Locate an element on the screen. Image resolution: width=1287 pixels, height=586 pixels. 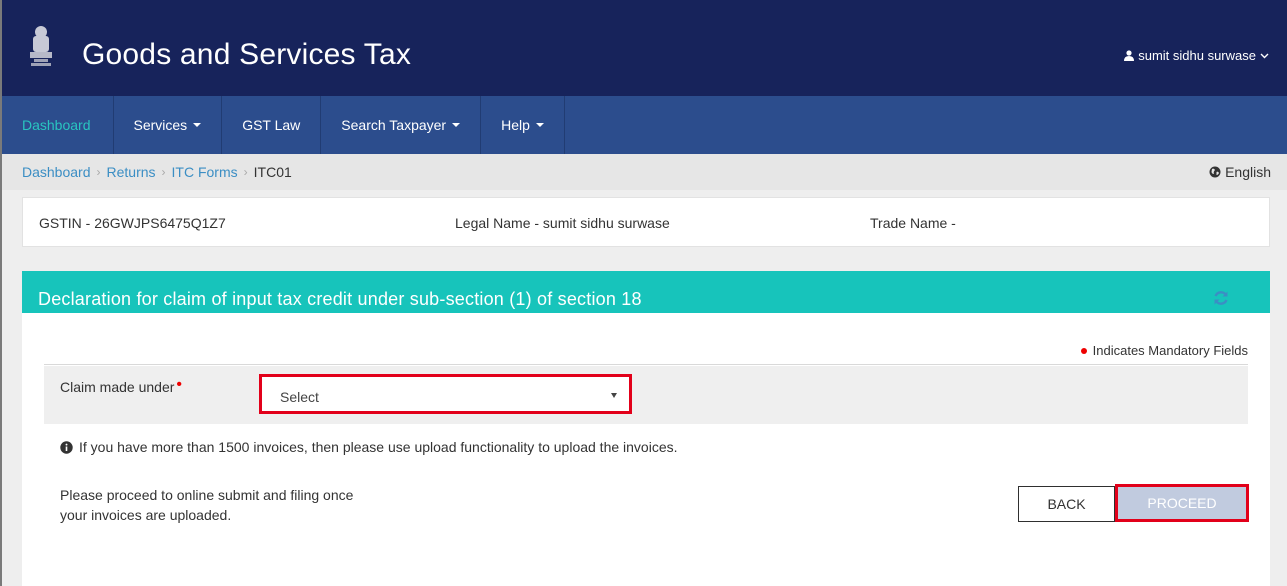
select-arrow-icon is located at coordinates (614, 395).